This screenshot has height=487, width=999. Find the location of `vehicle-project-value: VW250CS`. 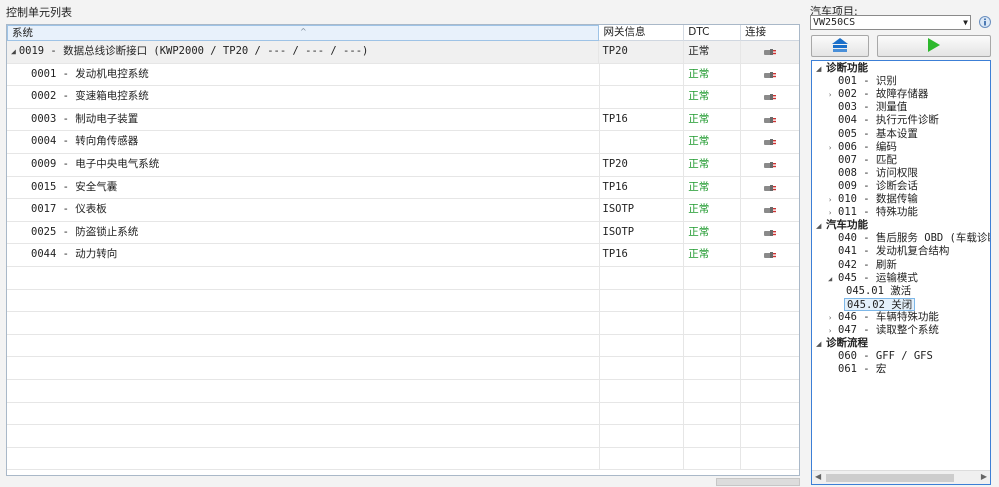

vehicle-project-value: VW250CS is located at coordinates (834, 22).